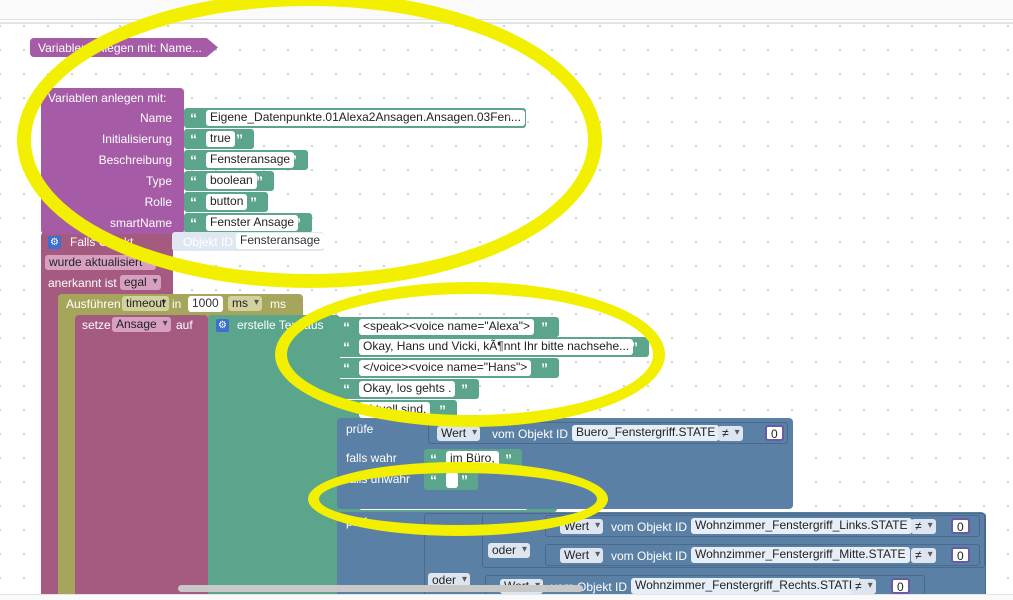 This screenshot has height=600, width=1013. Describe the element at coordinates (250, 160) in the screenshot. I see `string-value: Fensteransage` at that location.